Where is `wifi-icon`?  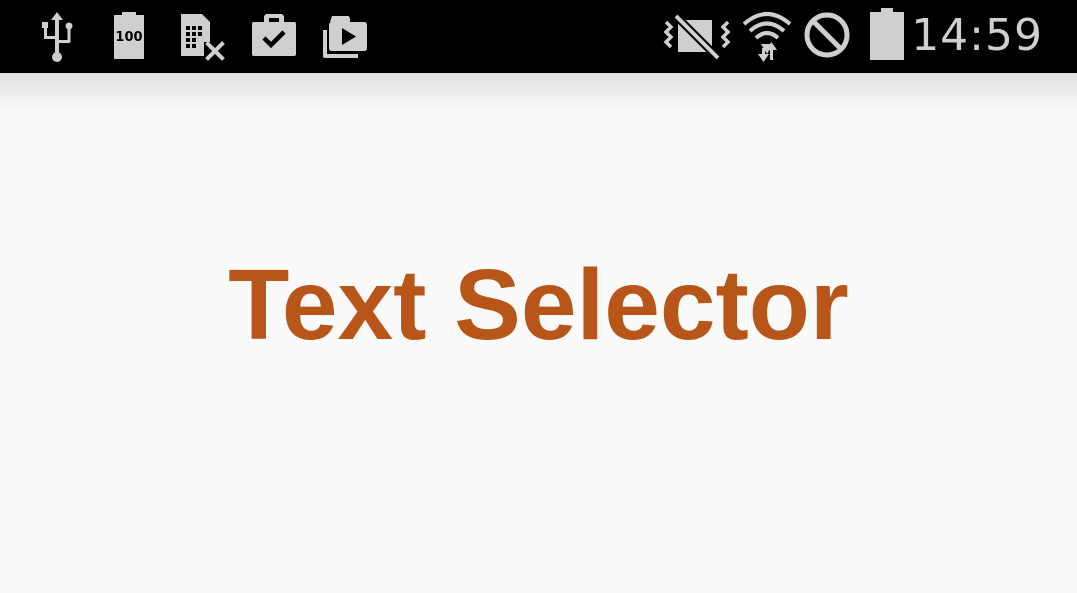
wifi-icon is located at coordinates (767, 36).